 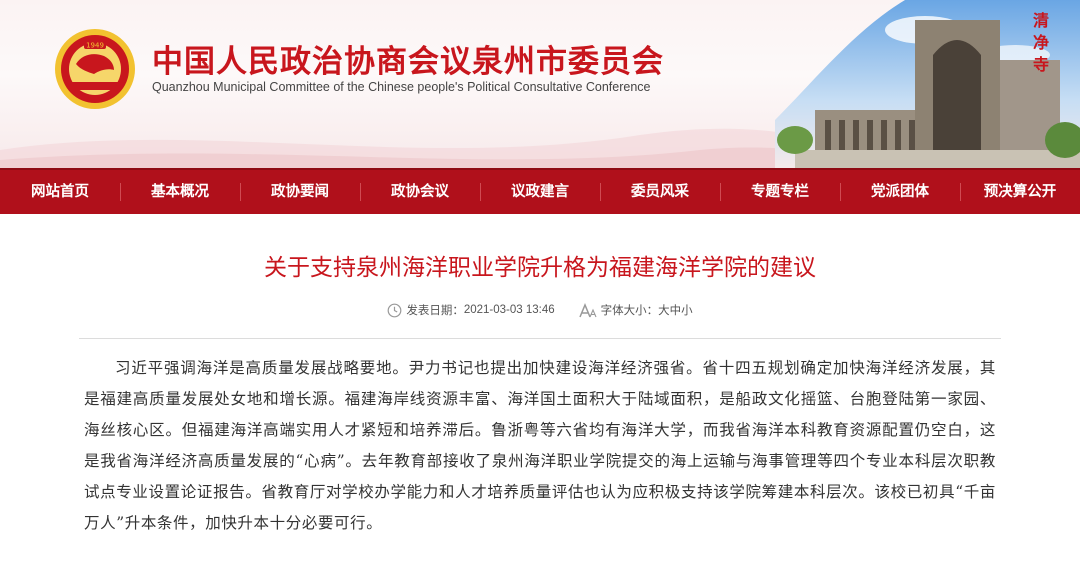 What do you see at coordinates (664, 310) in the screenshot?
I see `font-size-large: 大` at bounding box center [664, 310].